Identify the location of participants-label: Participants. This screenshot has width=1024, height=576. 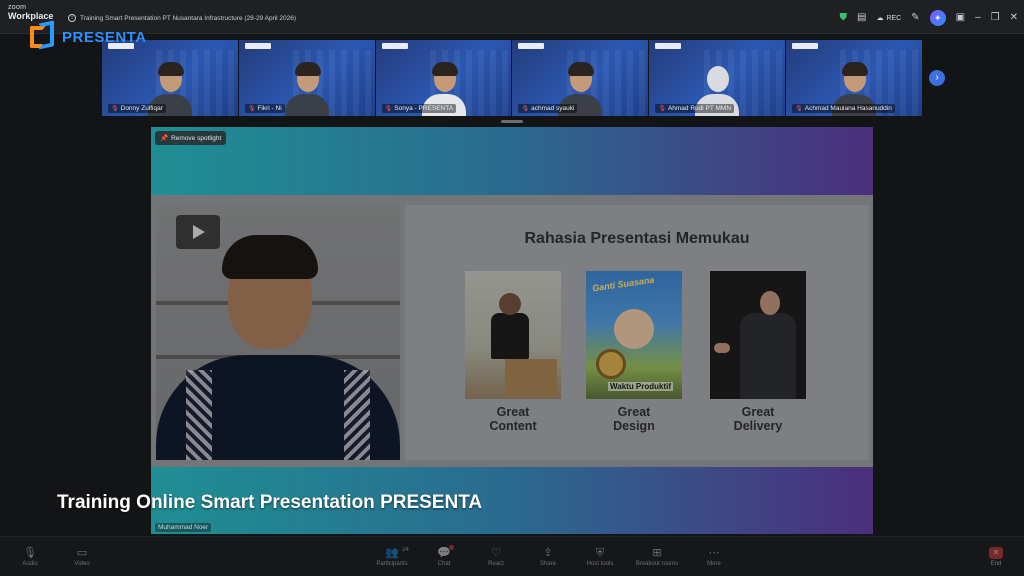
(392, 564).